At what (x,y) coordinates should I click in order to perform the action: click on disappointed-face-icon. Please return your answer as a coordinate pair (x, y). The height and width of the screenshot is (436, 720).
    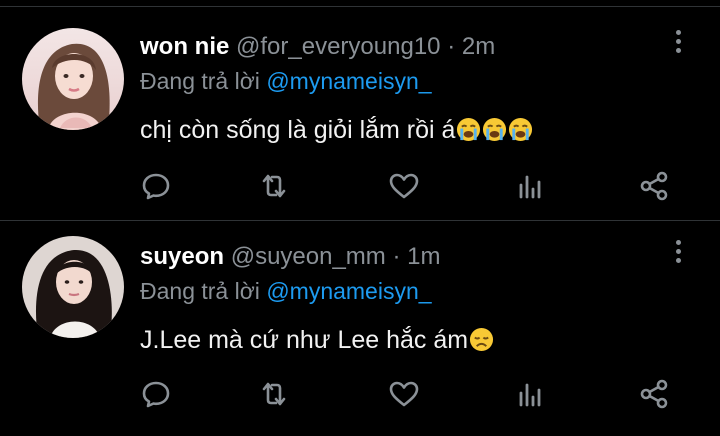
    Looking at the image, I should click on (482, 339).